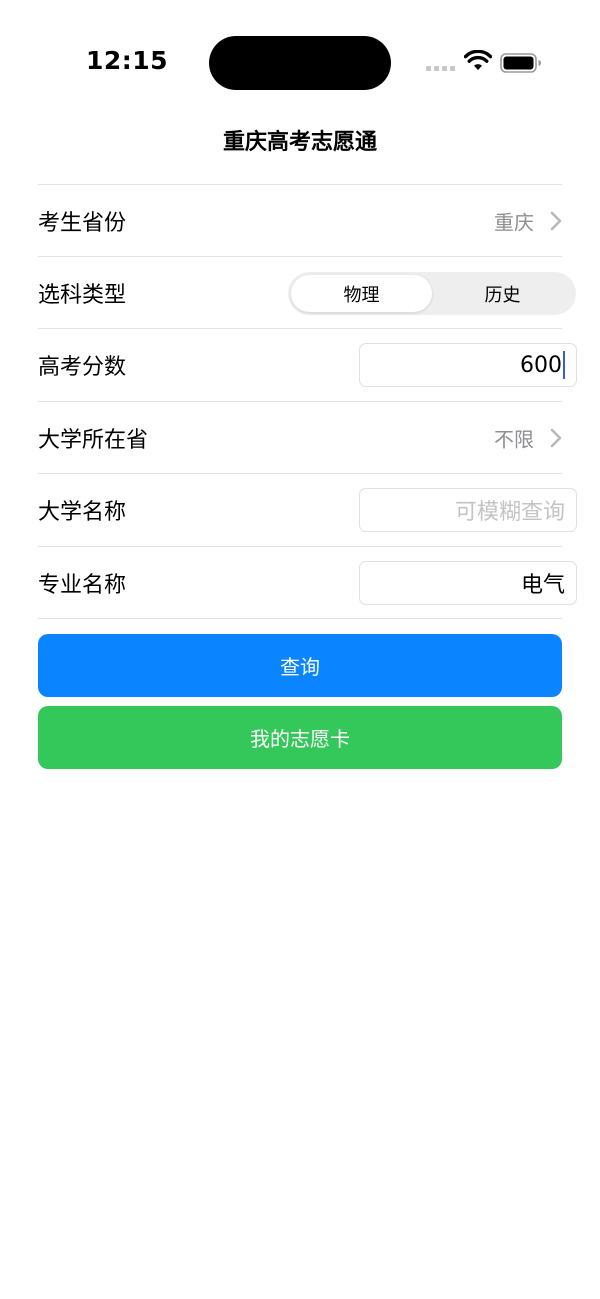 The height and width of the screenshot is (1299, 600). What do you see at coordinates (542, 585) in the screenshot?
I see `major-name-value: 电气` at bounding box center [542, 585].